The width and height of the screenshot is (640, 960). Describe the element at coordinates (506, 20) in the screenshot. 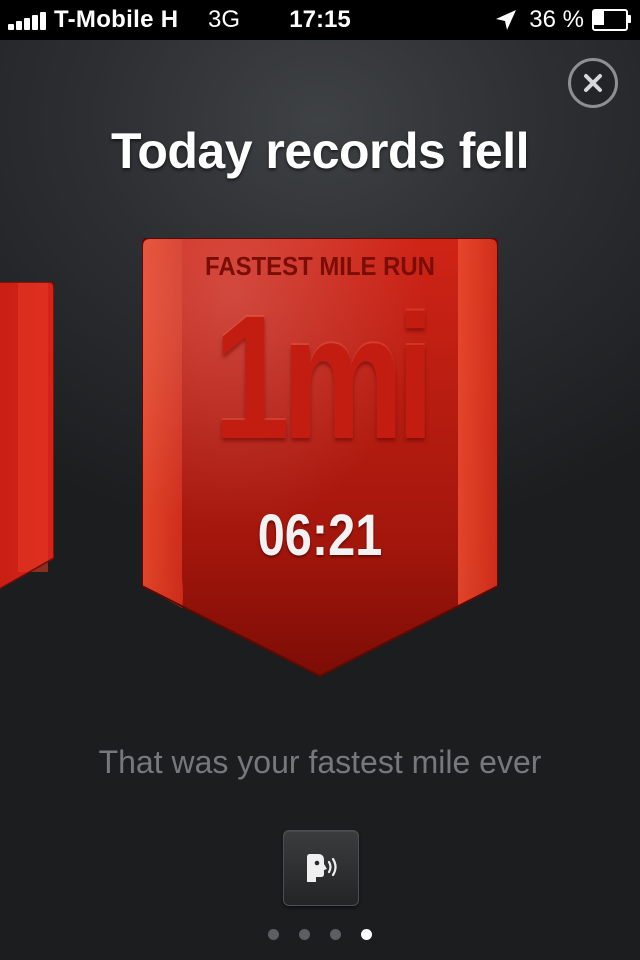

I see `location-arrow-icon` at that location.